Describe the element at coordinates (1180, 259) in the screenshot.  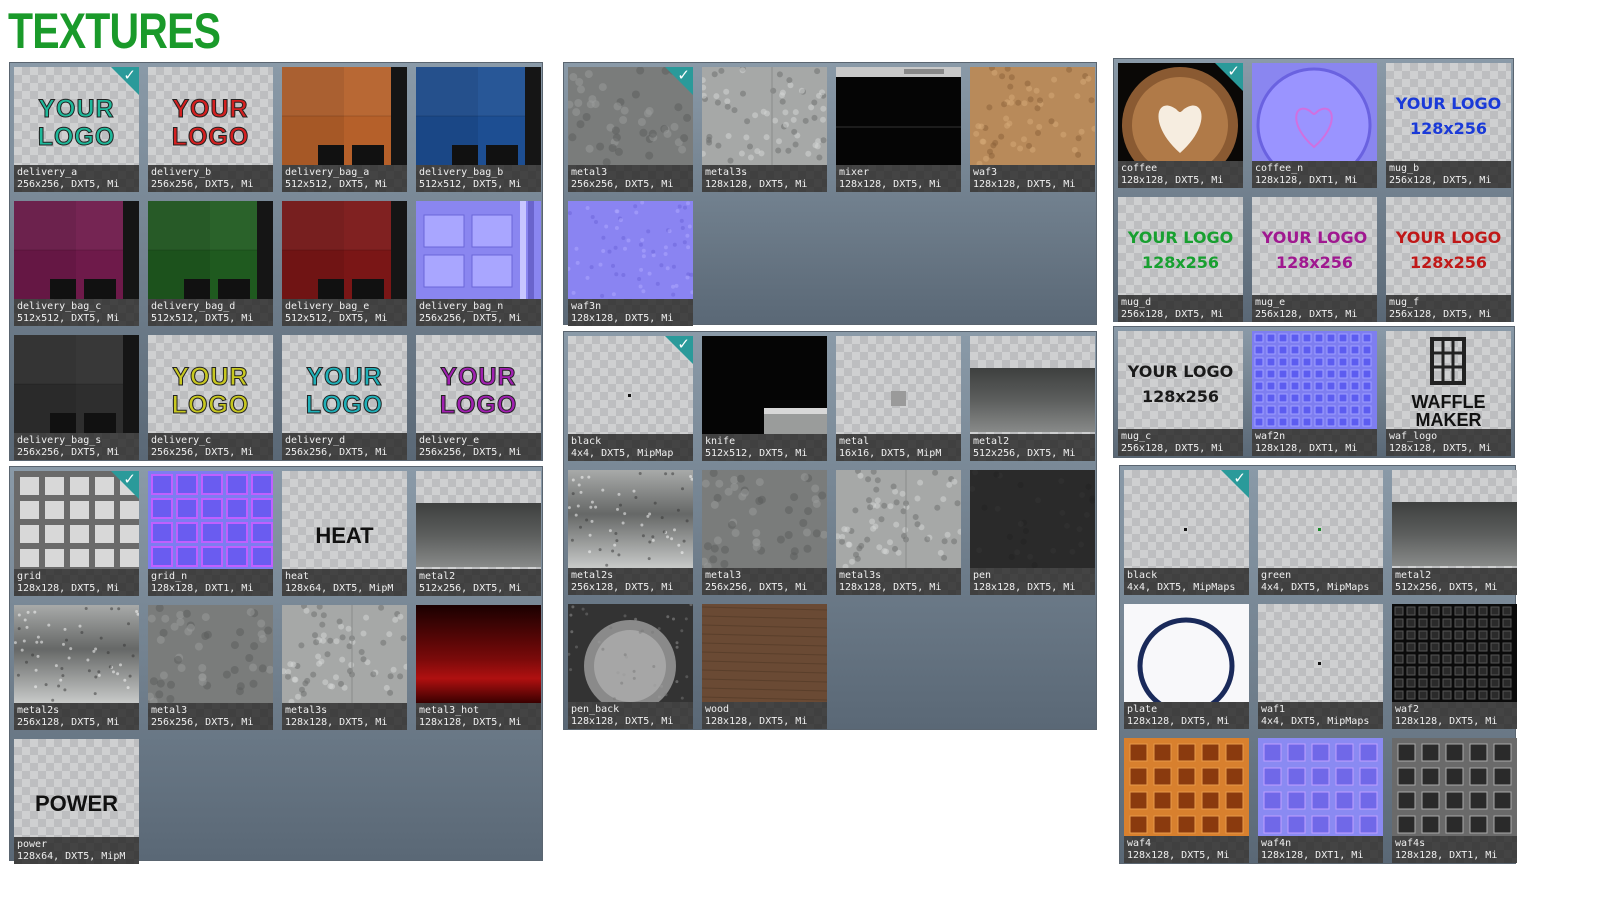
I see `texture-tile: YOUR LOGO 128x256 mug_d 256x128, DXT5, Mi` at that location.